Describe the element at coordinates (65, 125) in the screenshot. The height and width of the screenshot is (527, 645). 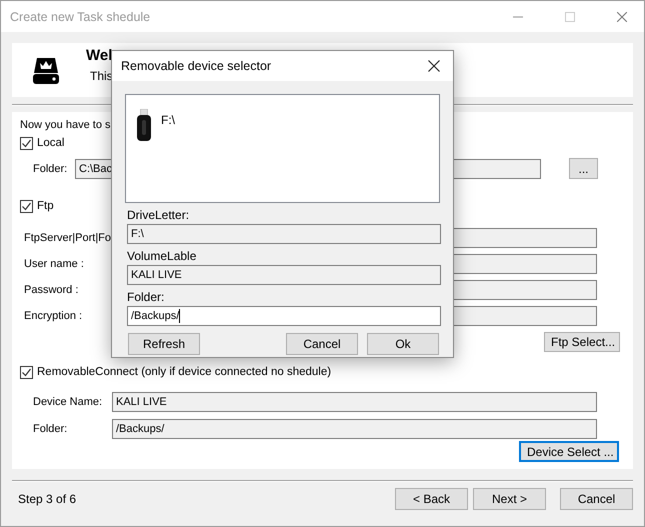
I see `intro-text: Now you have to s` at that location.